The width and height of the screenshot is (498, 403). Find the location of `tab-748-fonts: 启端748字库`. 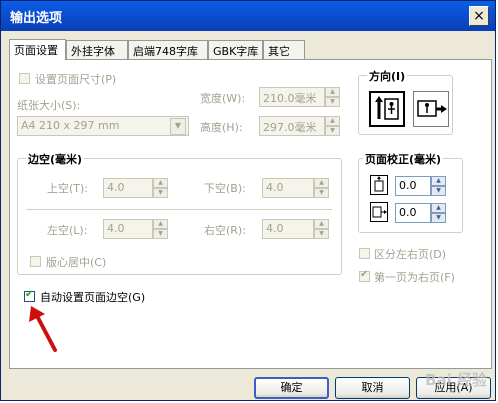

tab-748-fonts: 启端748字库 is located at coordinates (168, 49).